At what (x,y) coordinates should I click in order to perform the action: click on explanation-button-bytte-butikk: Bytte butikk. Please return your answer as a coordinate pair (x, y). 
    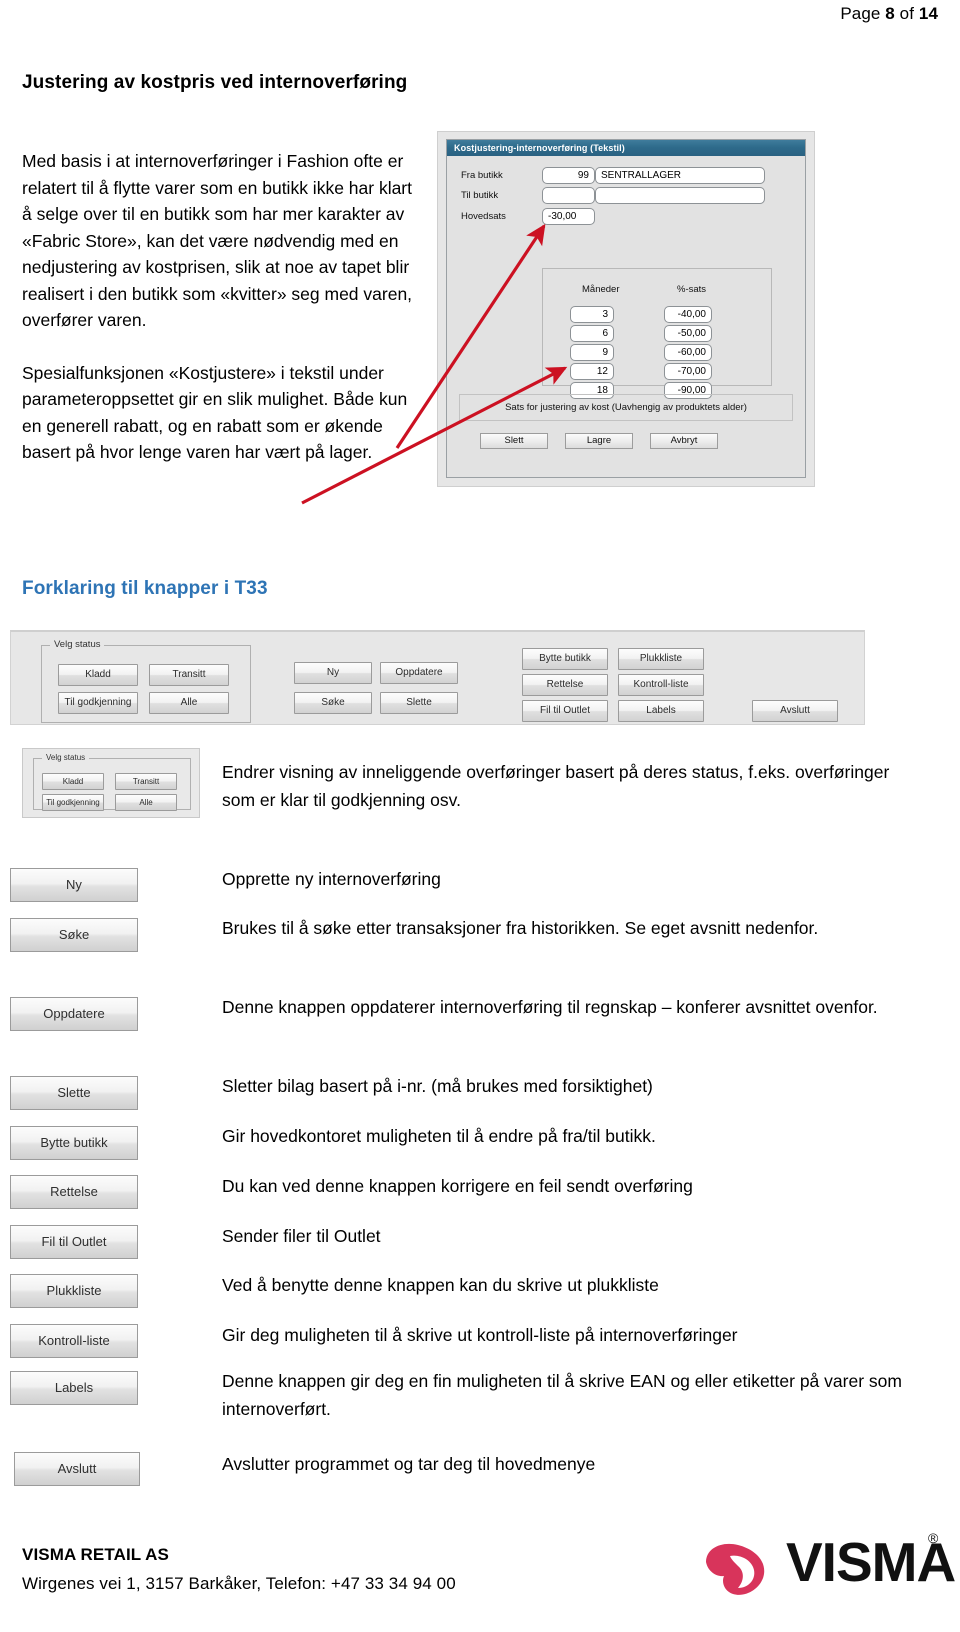
    Looking at the image, I should click on (74, 1143).